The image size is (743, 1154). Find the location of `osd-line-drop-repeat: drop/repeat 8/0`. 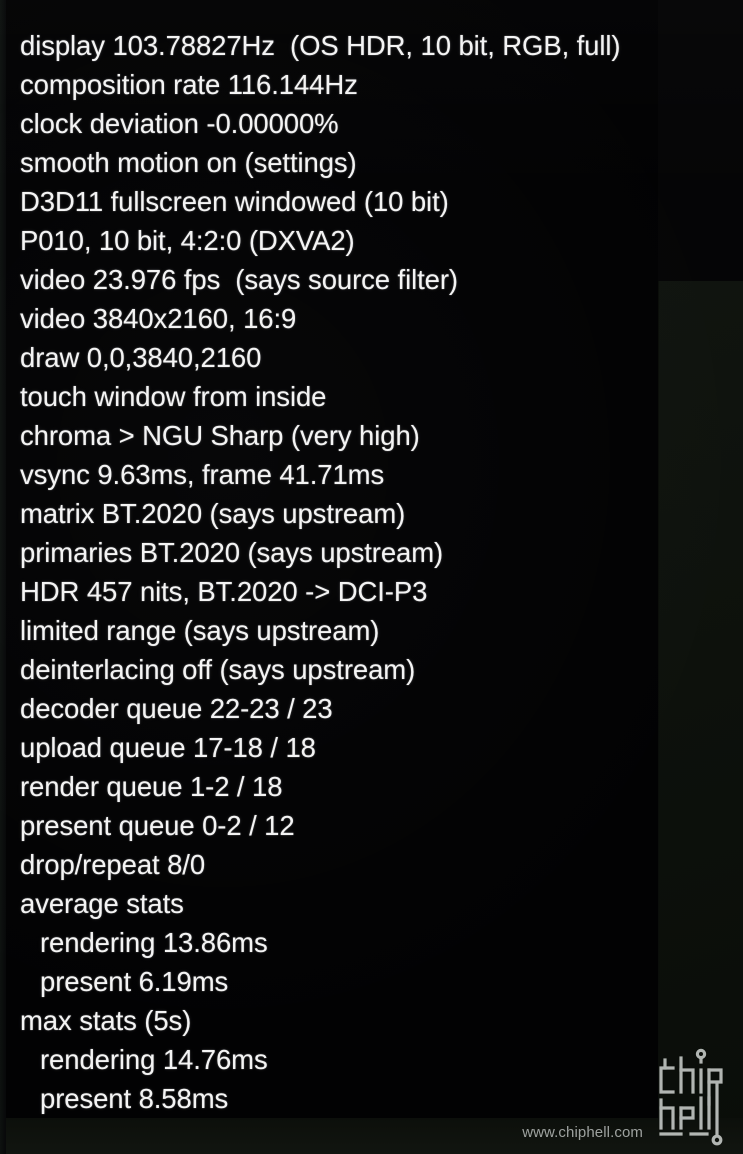

osd-line-drop-repeat: drop/repeat 8/0 is located at coordinates (113, 864).